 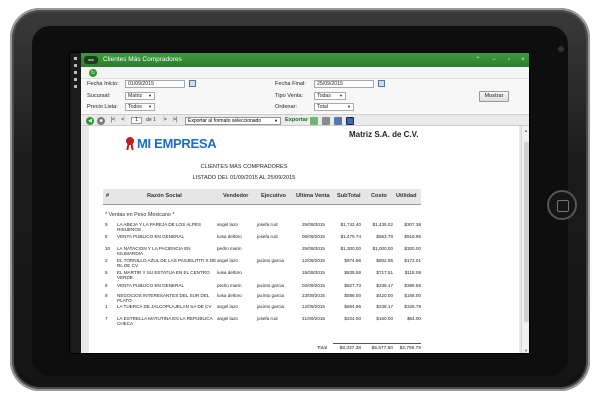 I want to click on tipo-venta-value: Todas, so click(x=324, y=96).